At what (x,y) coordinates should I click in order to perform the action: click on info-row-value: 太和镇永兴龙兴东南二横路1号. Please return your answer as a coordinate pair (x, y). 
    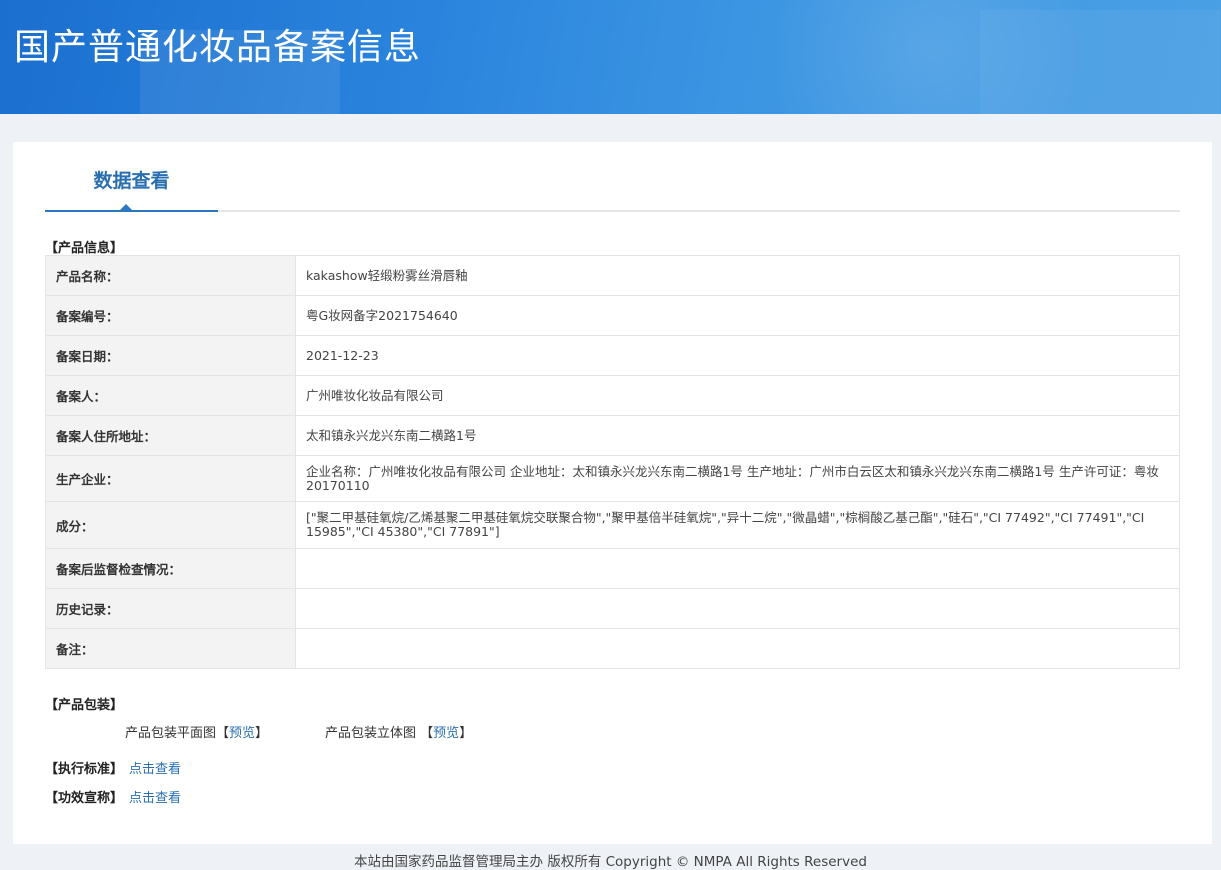
    Looking at the image, I should click on (737, 435).